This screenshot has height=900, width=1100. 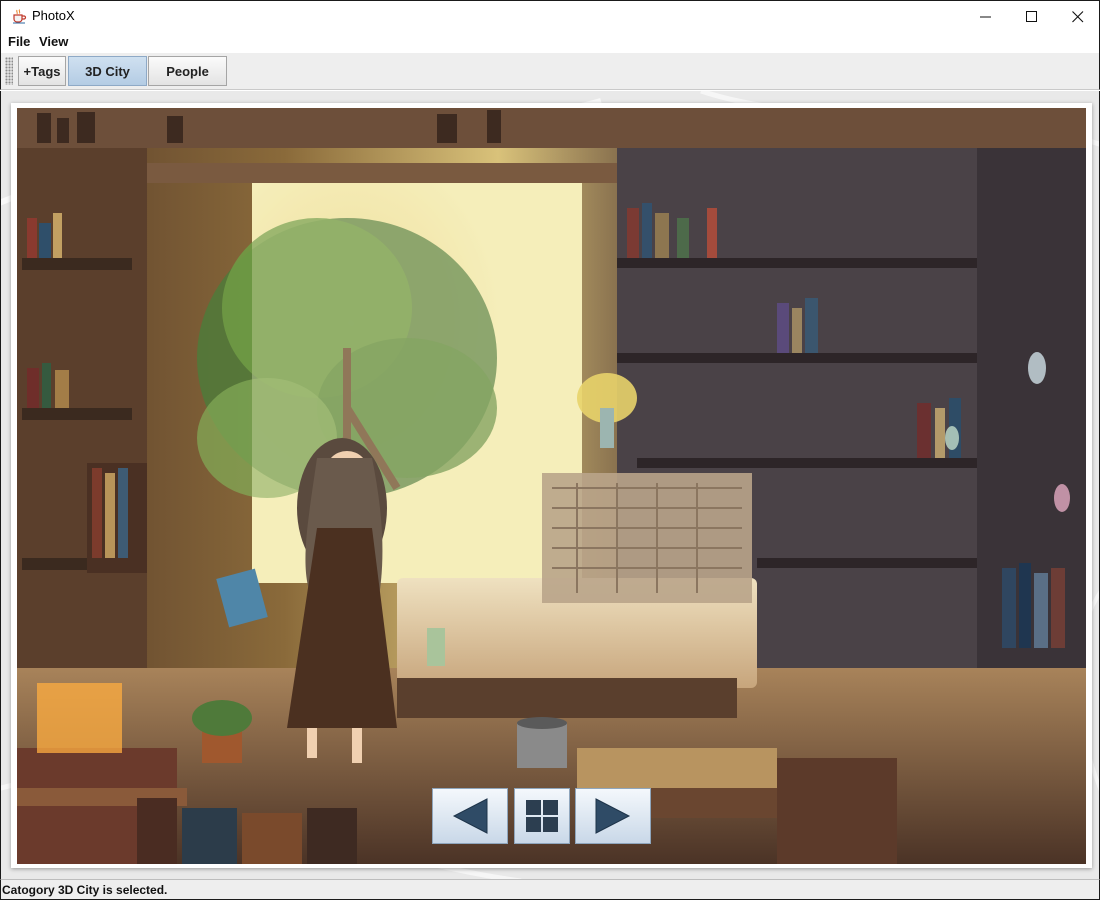 I want to click on toolbar: +Tags 3D City People, so click(x=550, y=71).